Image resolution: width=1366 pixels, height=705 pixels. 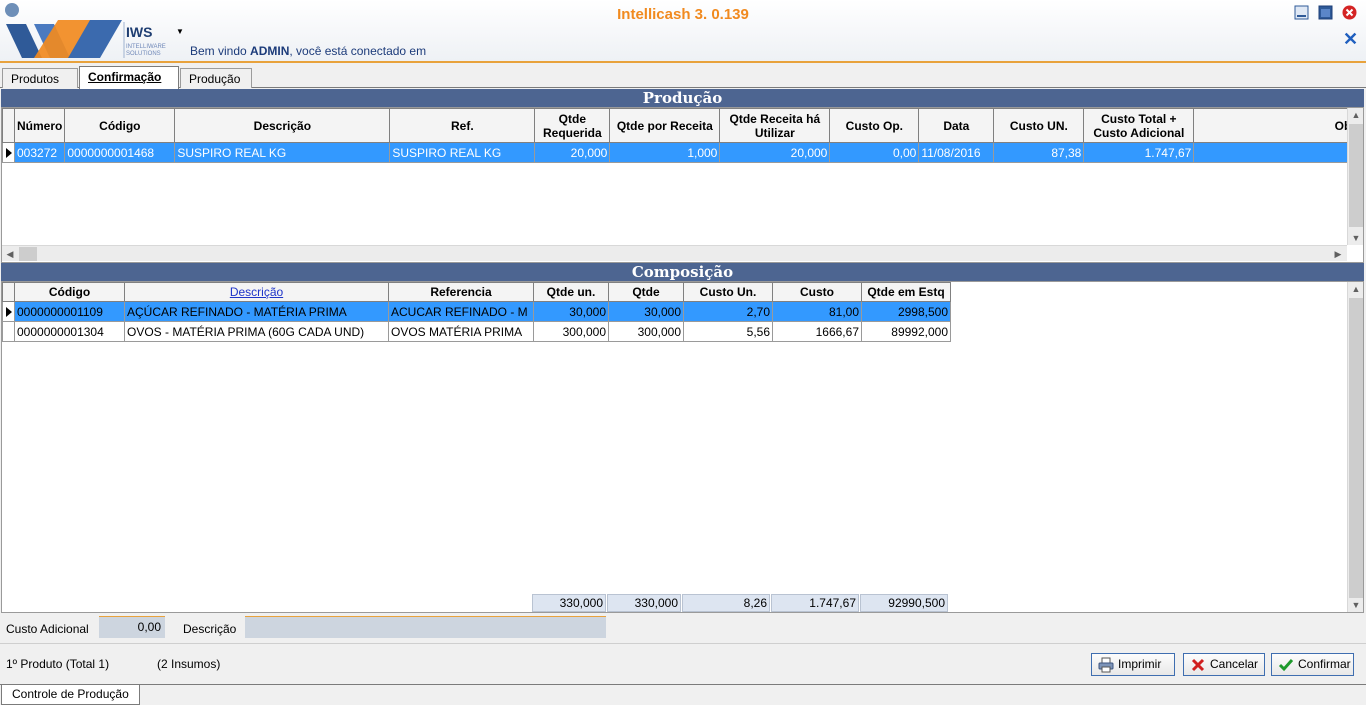 I want to click on imprimir-button: Imprimir, so click(x=1133, y=664).